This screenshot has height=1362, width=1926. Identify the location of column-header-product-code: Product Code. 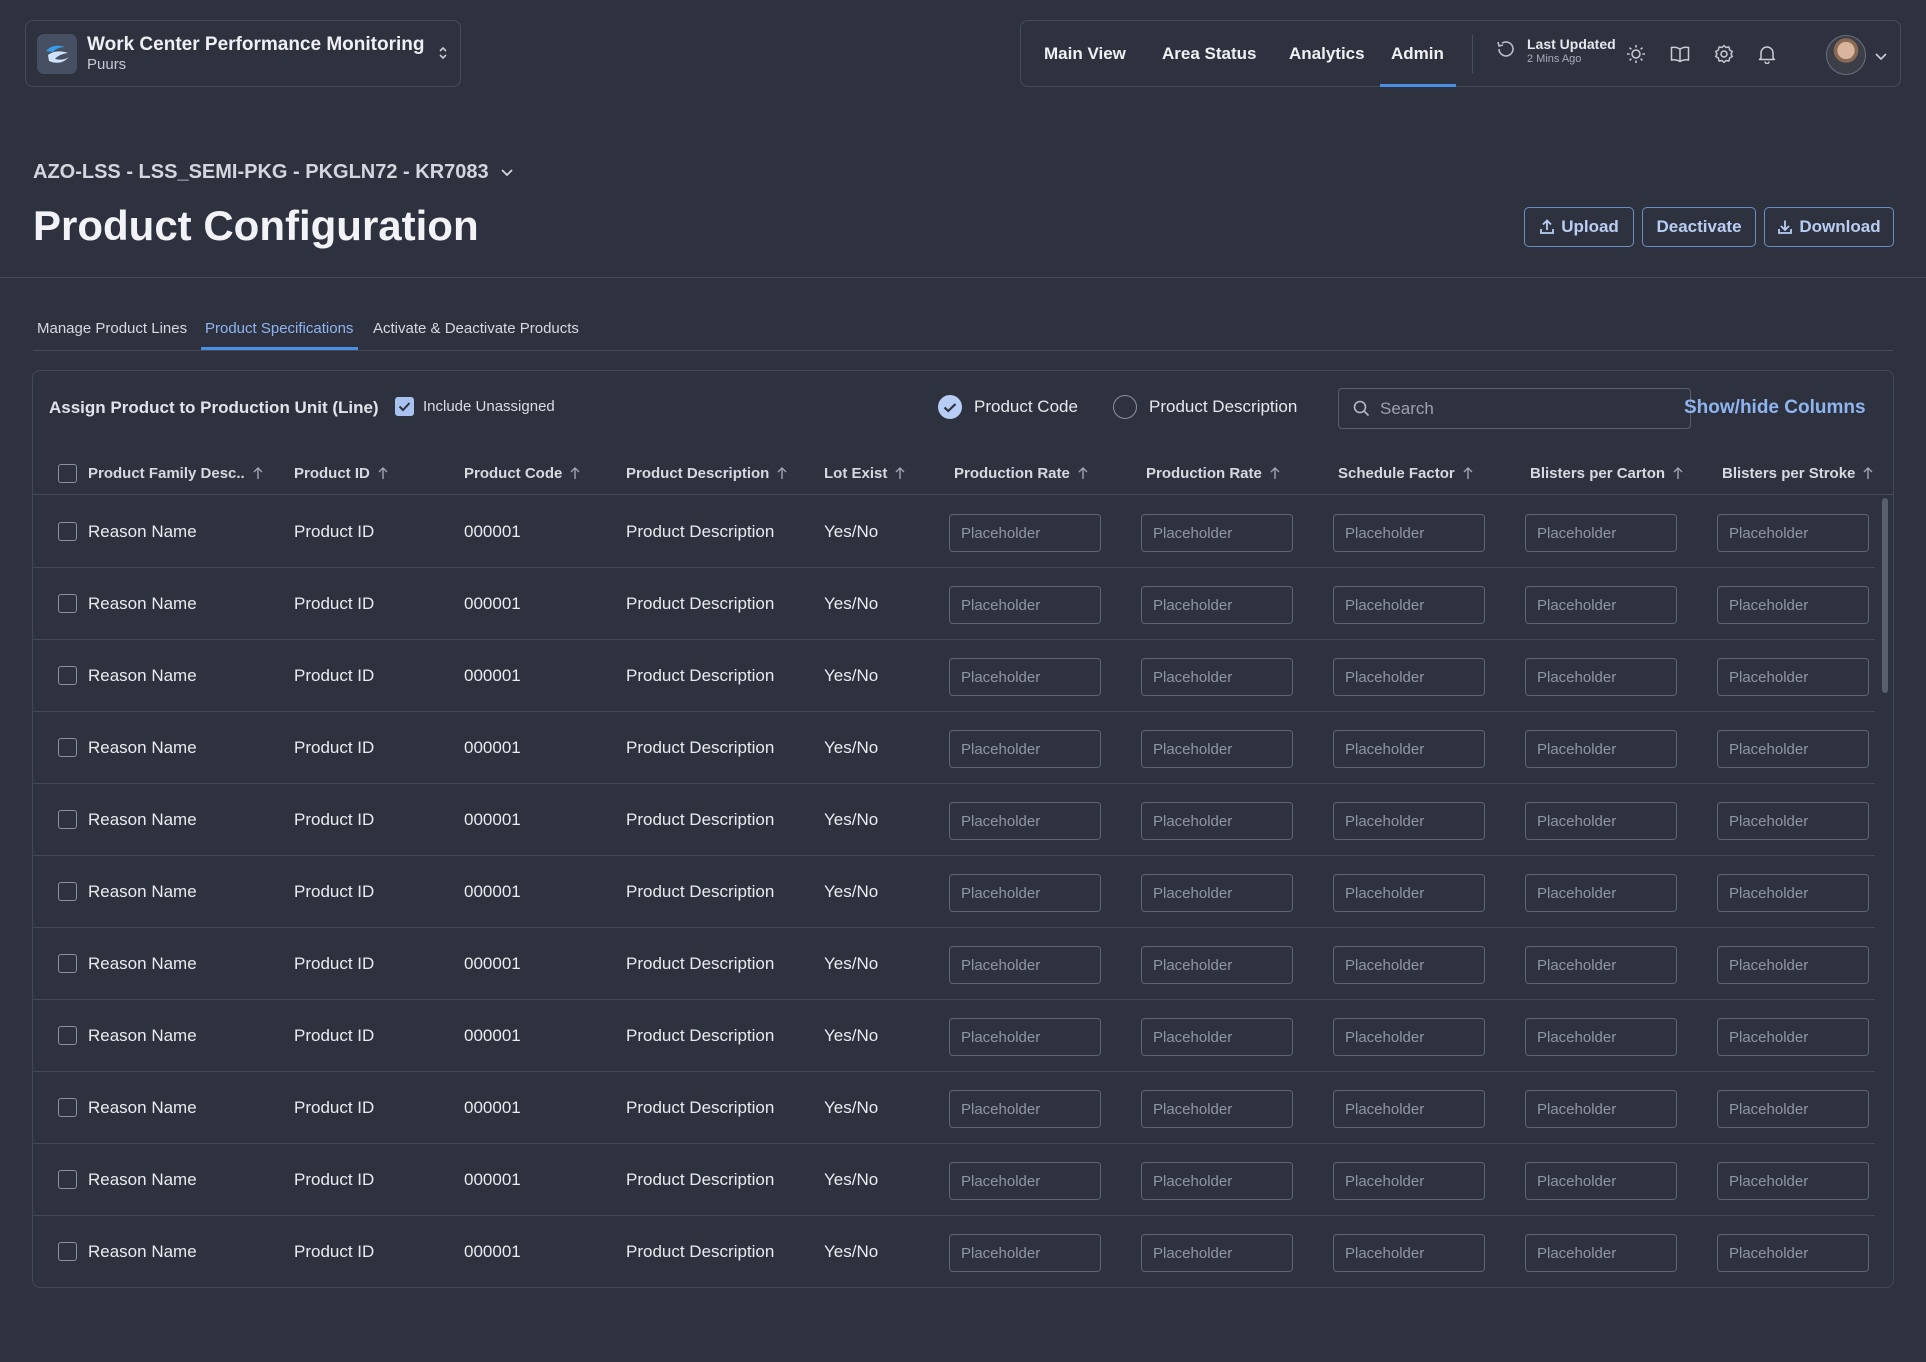
(522, 473).